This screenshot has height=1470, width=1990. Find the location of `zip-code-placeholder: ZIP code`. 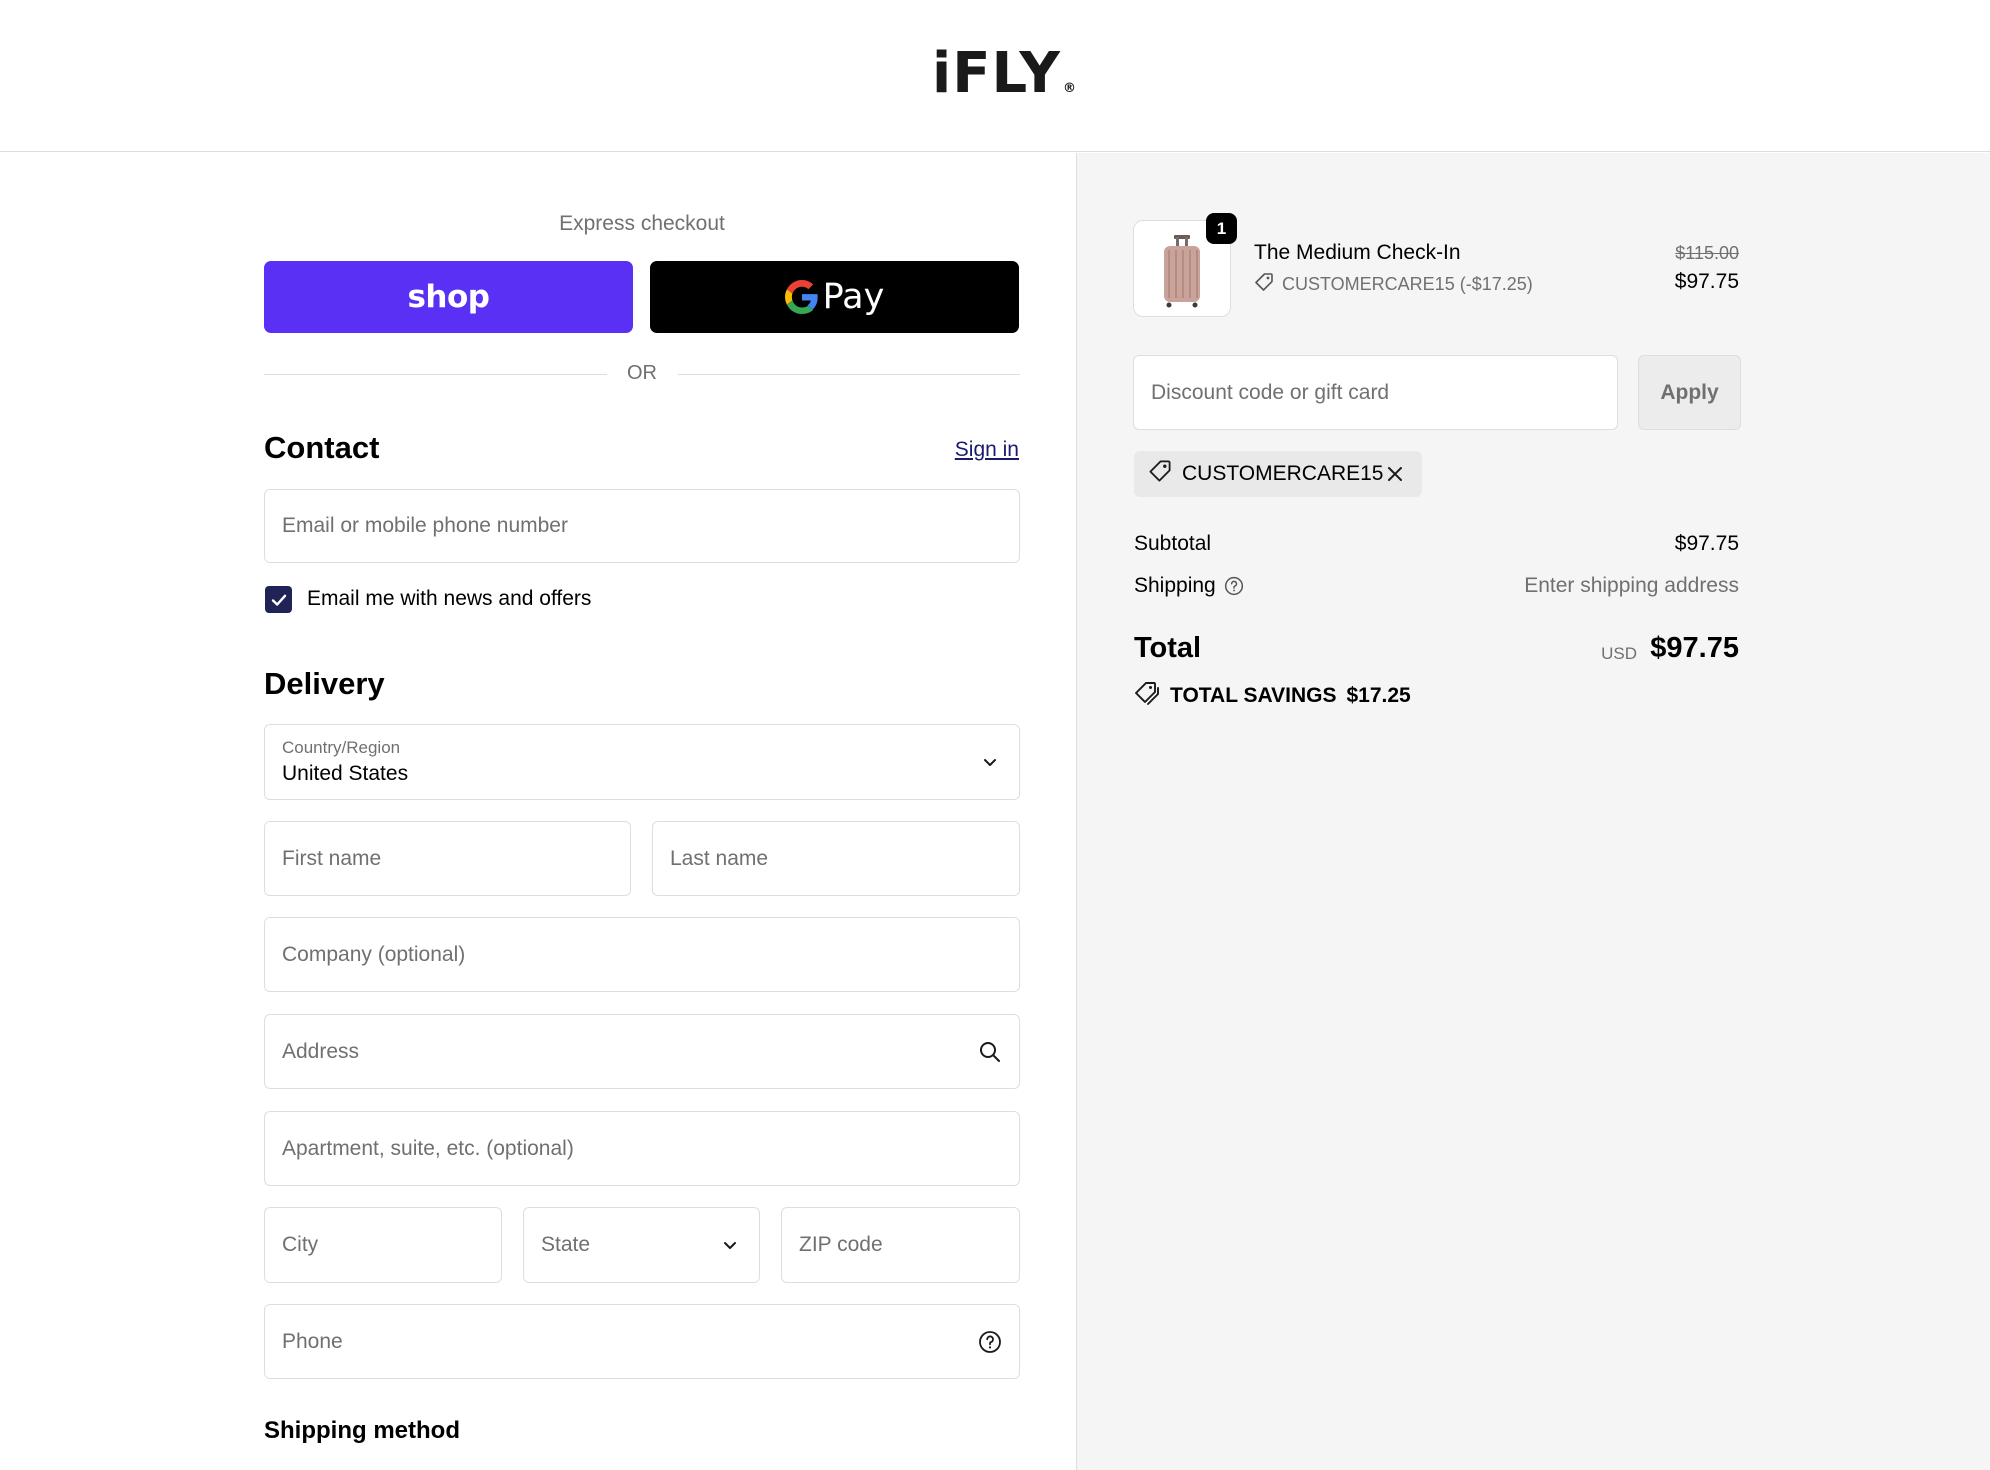

zip-code-placeholder: ZIP code is located at coordinates (841, 1244).